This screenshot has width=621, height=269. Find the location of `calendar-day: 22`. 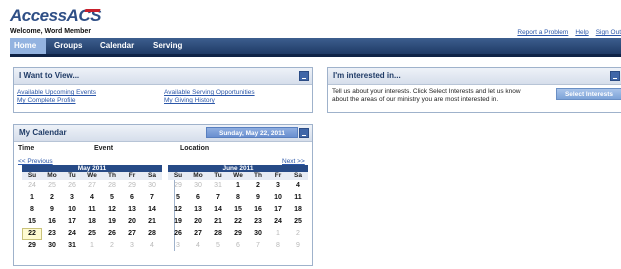

calendar-day: 22 is located at coordinates (238, 222).